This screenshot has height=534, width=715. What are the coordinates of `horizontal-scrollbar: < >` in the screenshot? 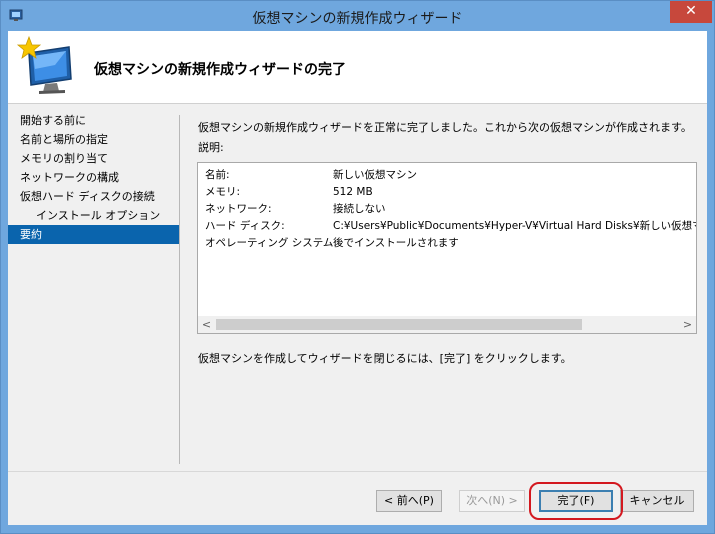 It's located at (447, 324).